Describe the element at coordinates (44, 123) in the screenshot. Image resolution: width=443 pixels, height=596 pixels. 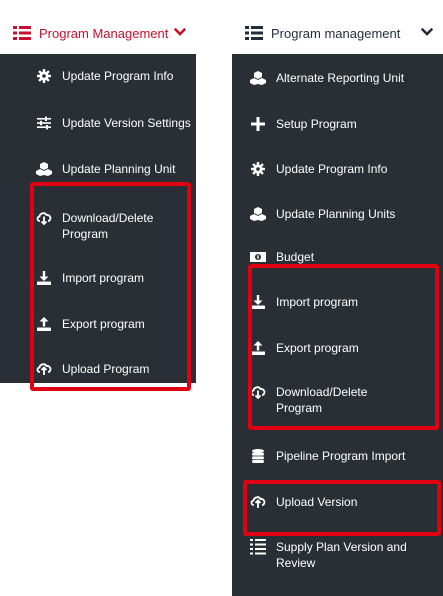
I see `sliders-icon` at that location.